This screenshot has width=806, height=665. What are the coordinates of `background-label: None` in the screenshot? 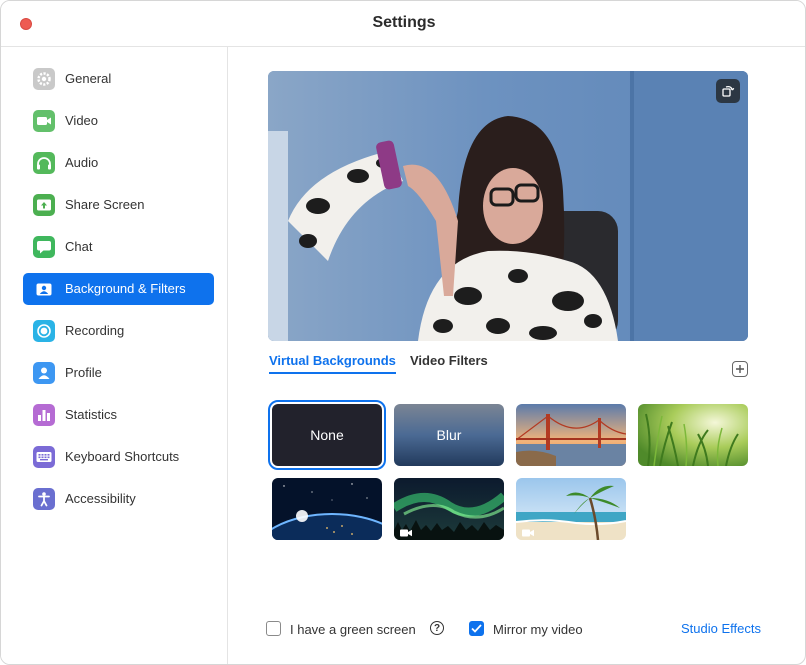 It's located at (327, 435).